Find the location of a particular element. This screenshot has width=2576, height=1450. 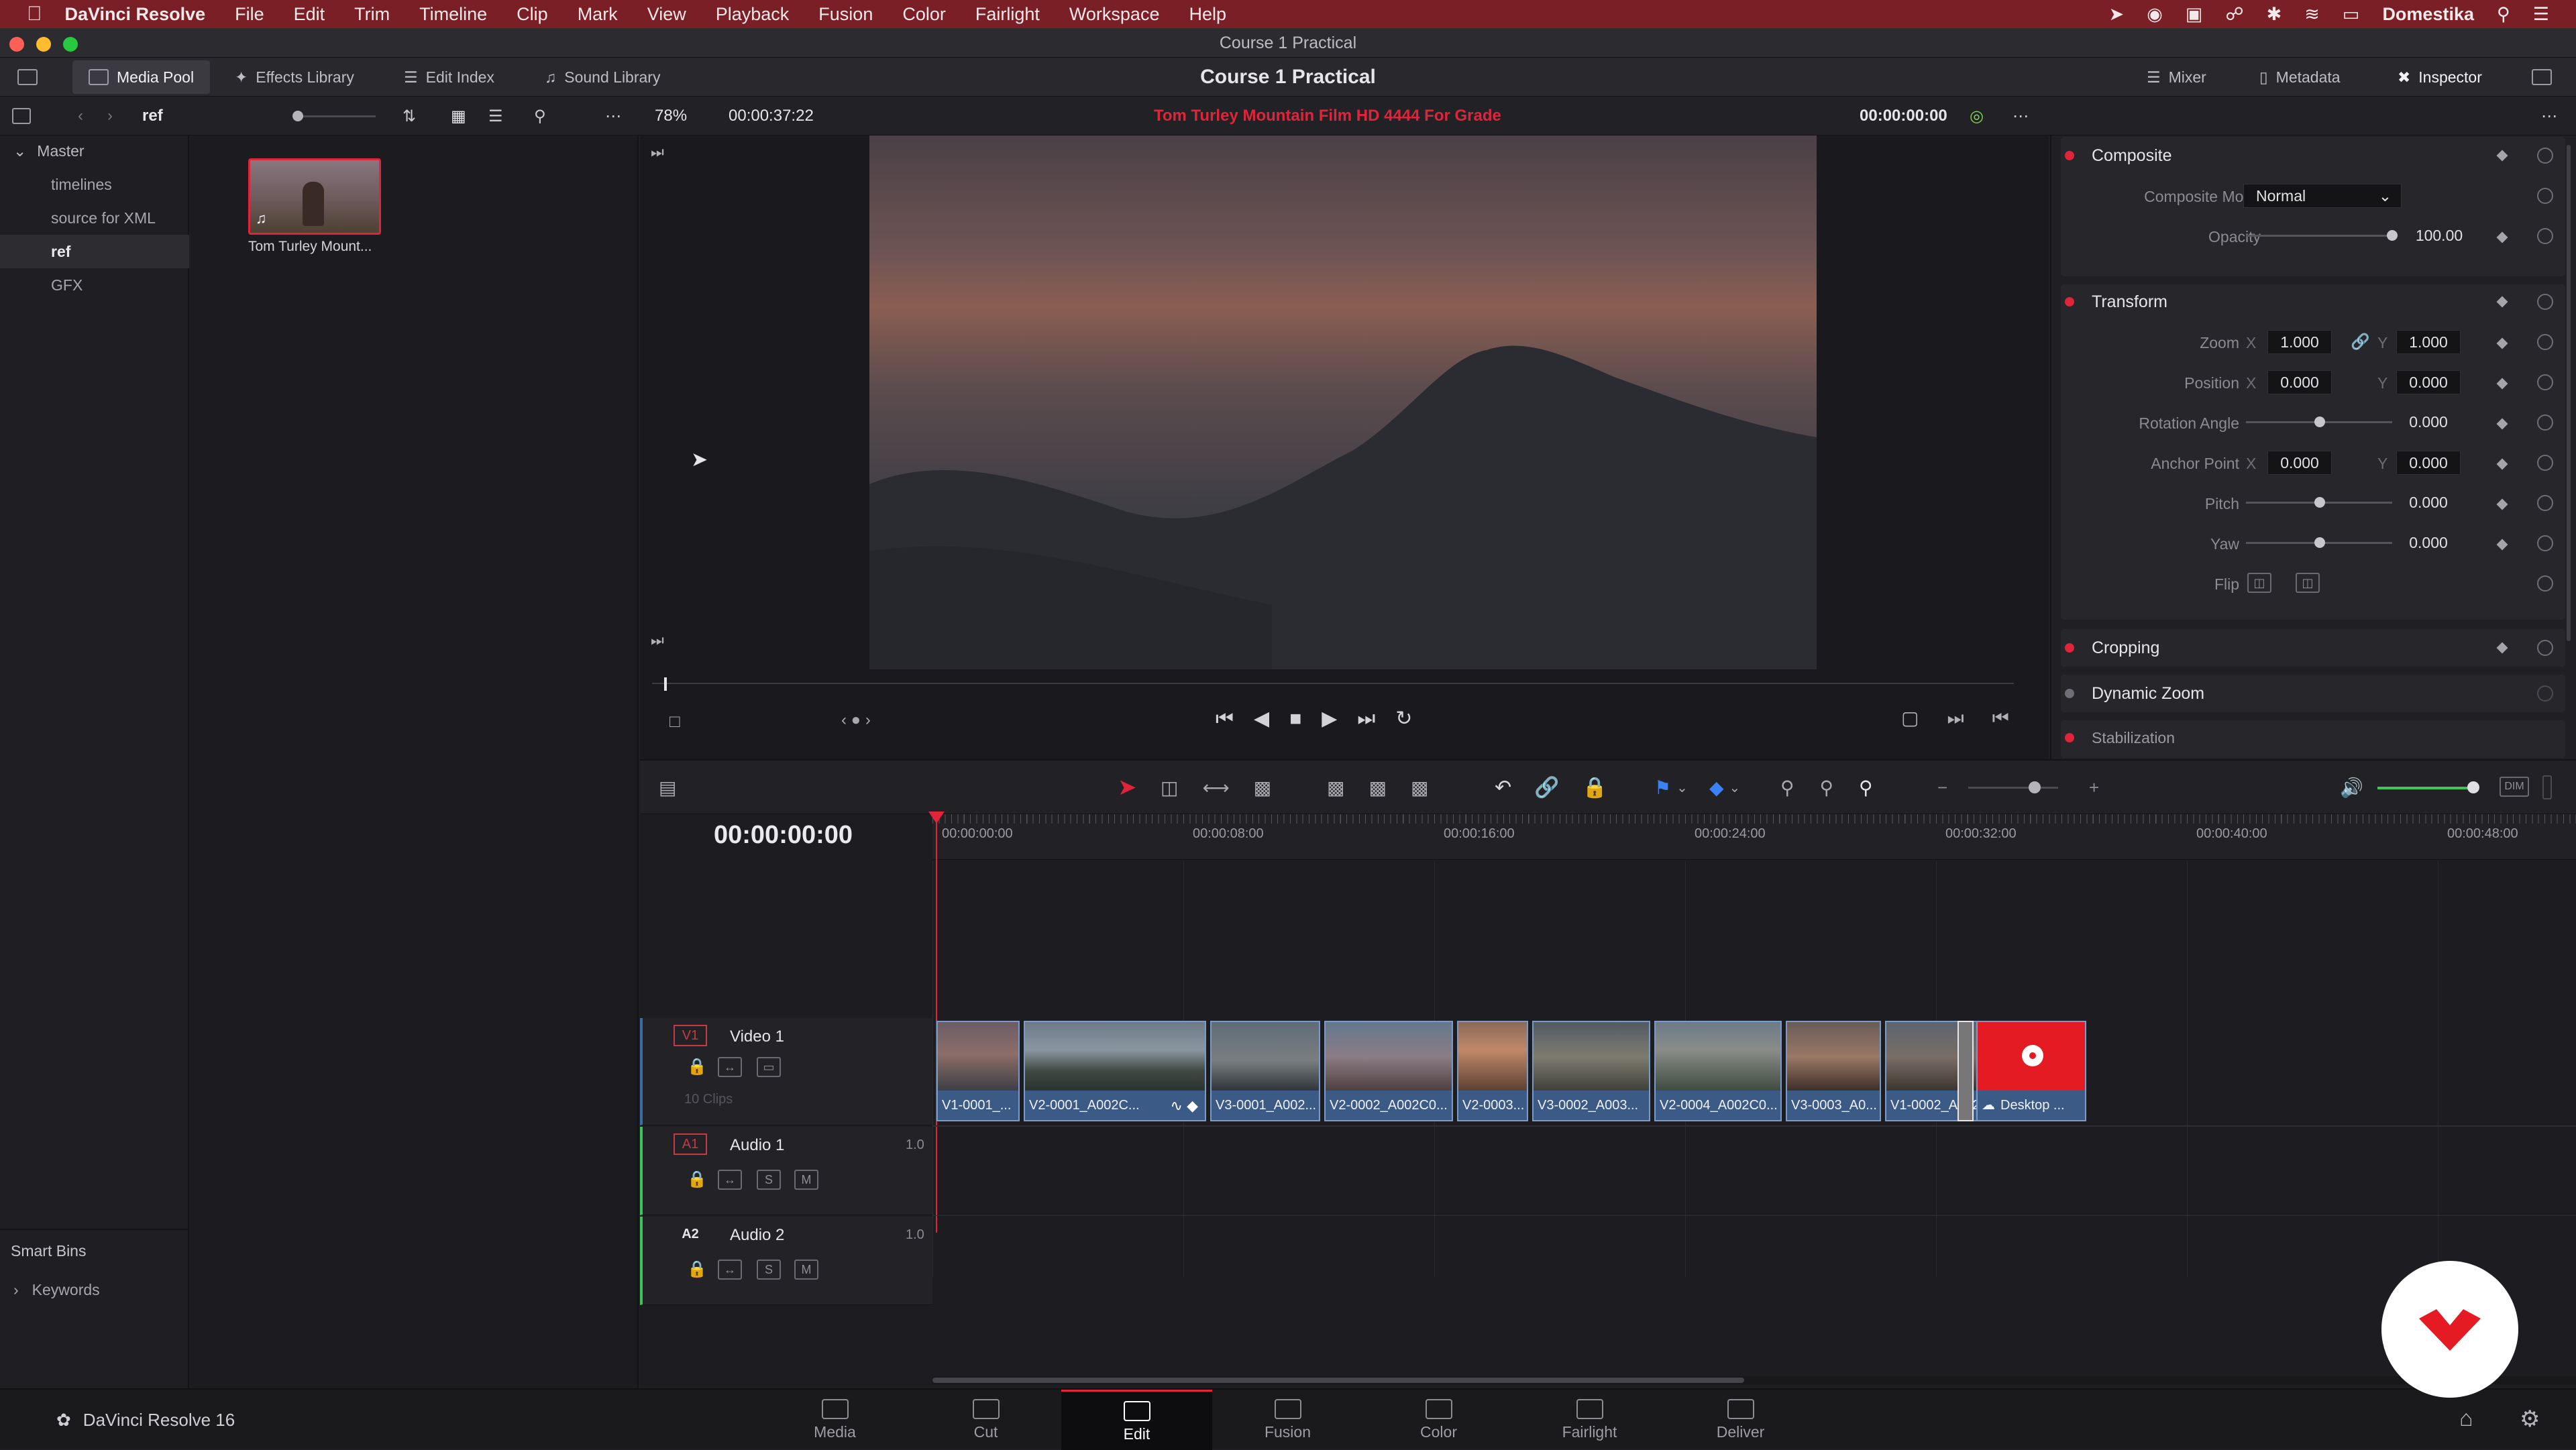

app-menu: DaVinci Resolve is located at coordinates (135, 14).